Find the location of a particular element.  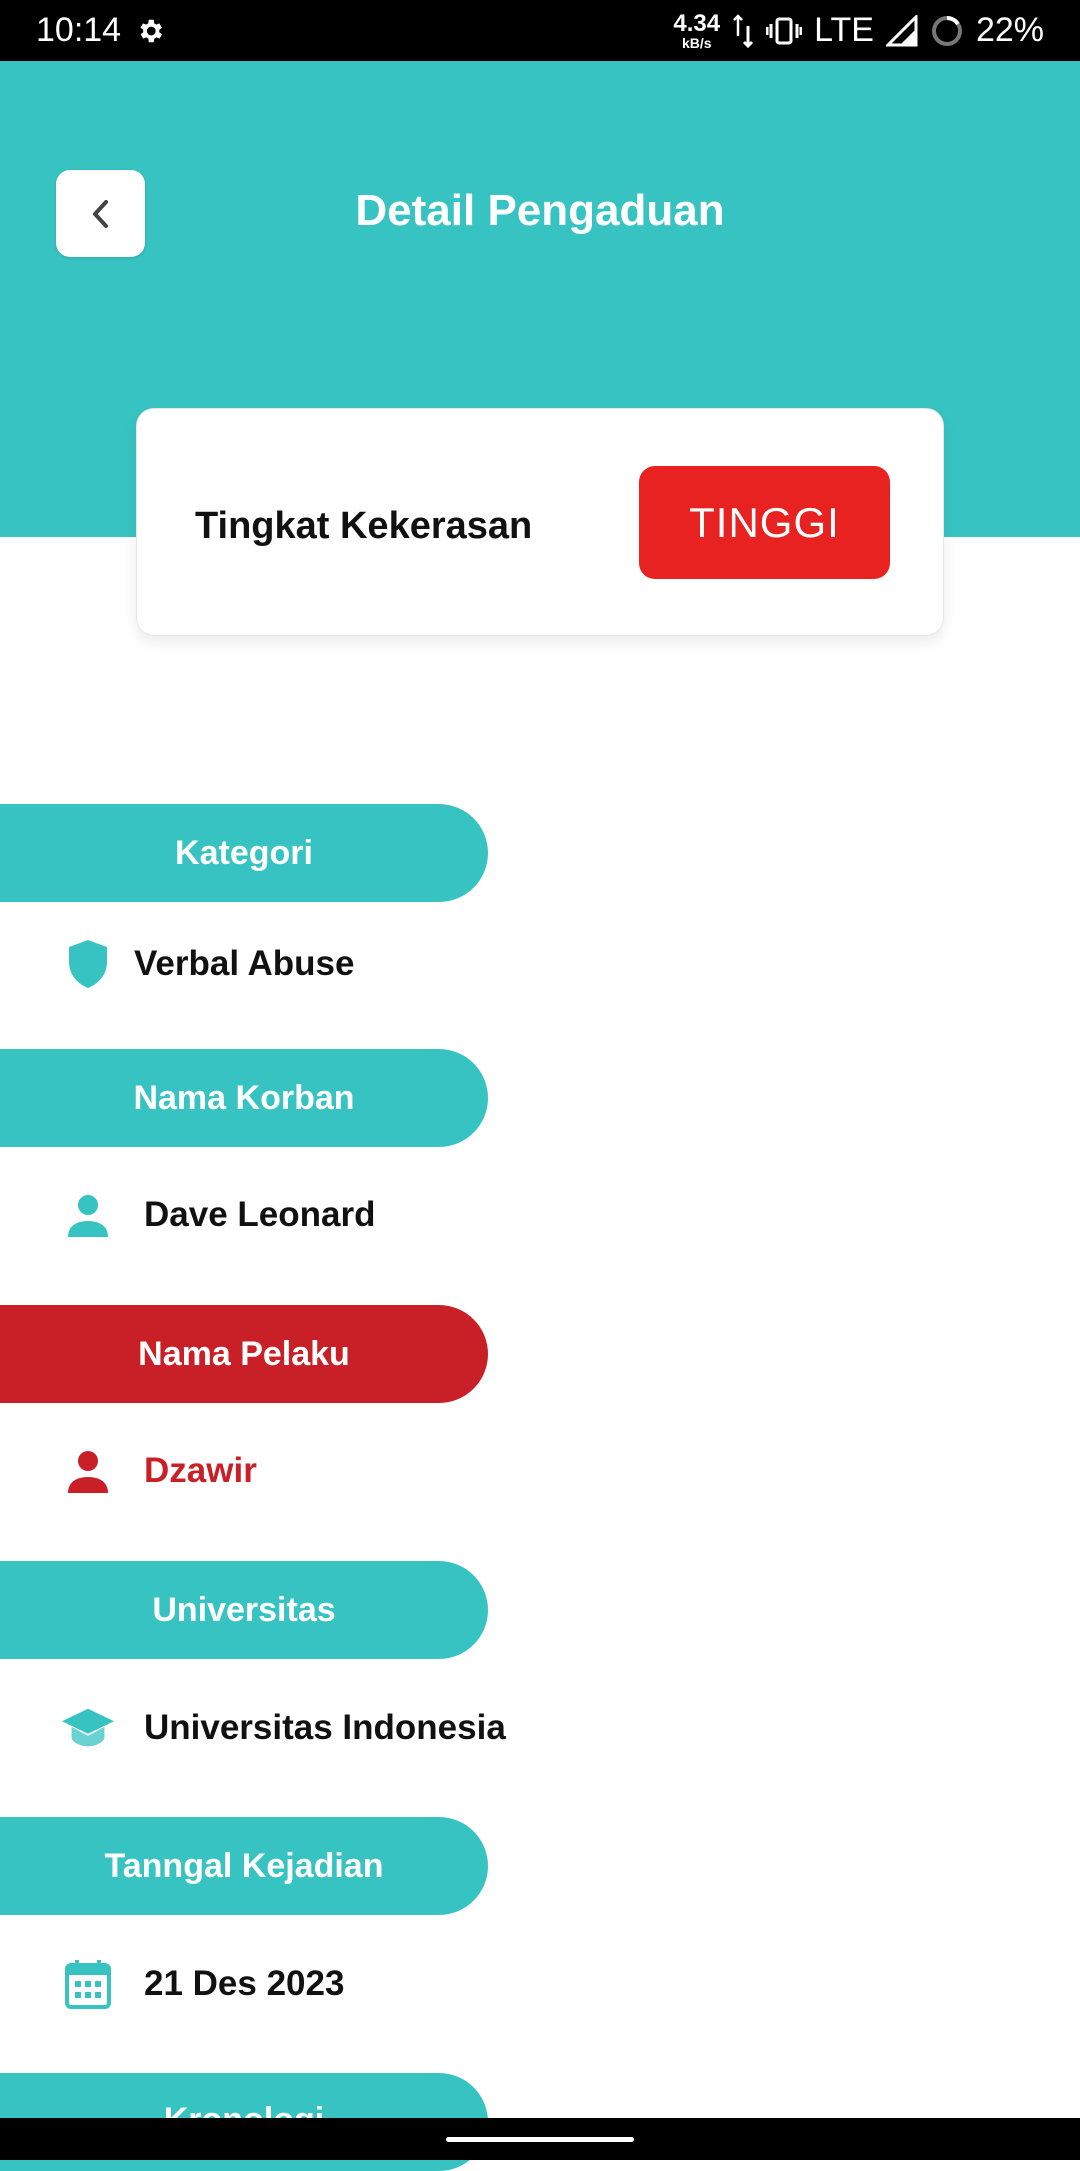

battery-icon is located at coordinates (947, 31).